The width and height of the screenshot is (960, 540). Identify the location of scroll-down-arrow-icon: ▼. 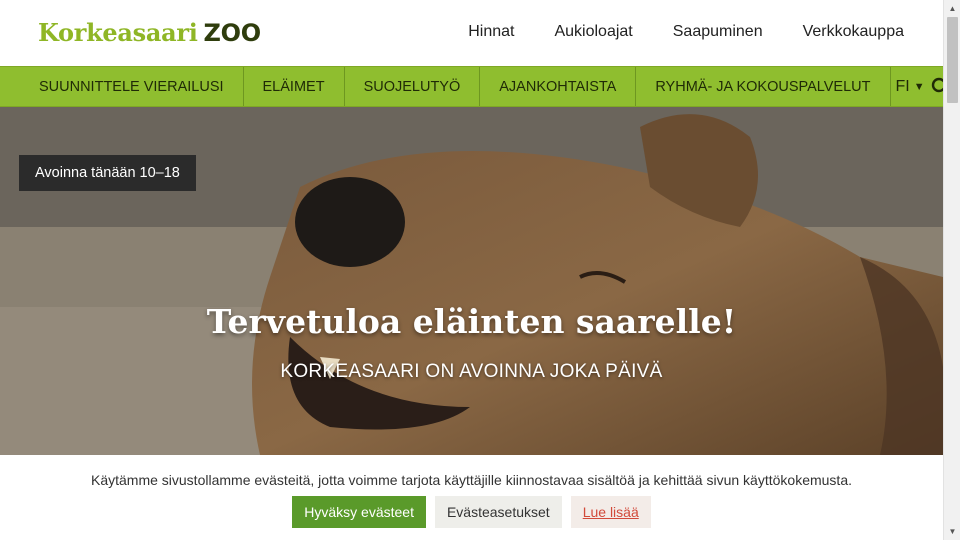
(952, 531).